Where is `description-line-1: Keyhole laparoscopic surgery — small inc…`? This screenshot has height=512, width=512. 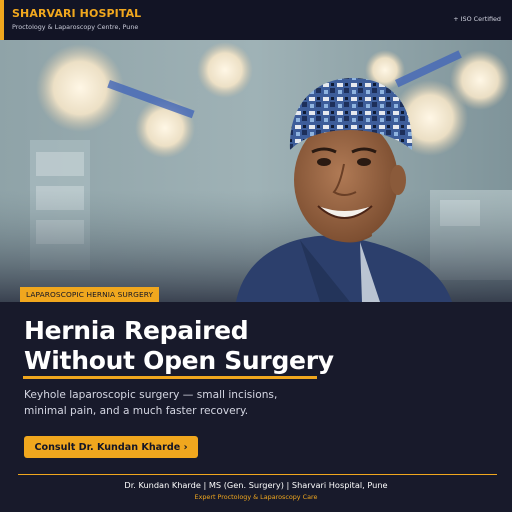 description-line-1: Keyhole laparoscopic surgery — small inc… is located at coordinates (151, 395).